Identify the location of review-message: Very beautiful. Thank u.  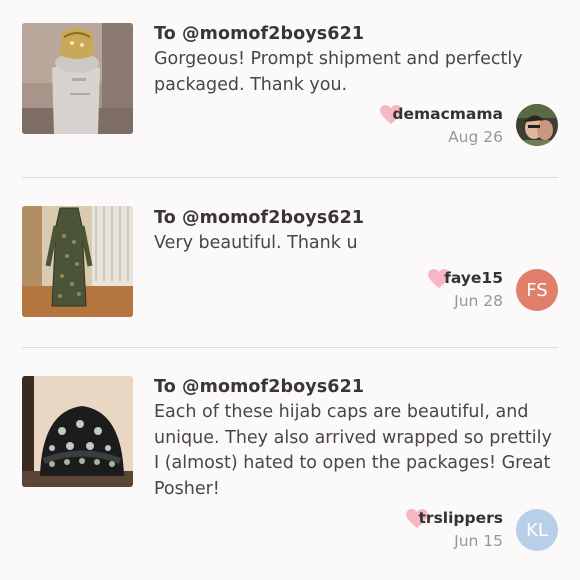
(256, 243).